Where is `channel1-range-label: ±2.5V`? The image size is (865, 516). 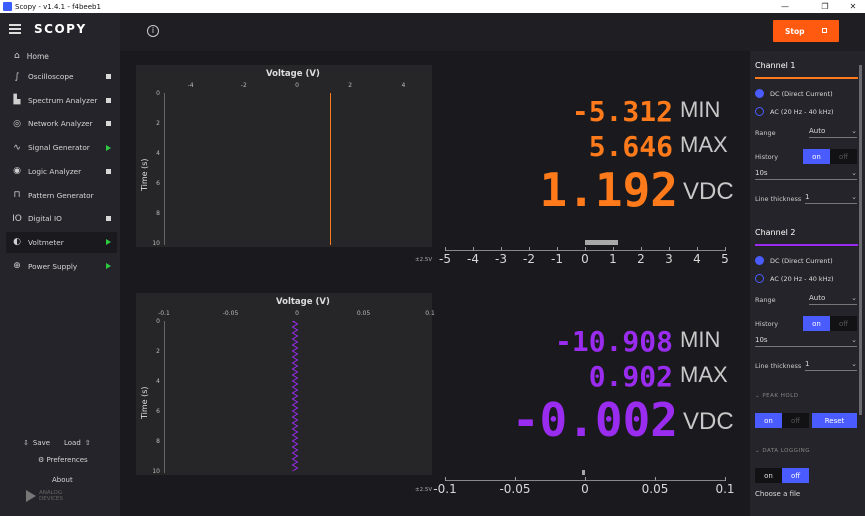 channel1-range-label: ±2.5V is located at coordinates (424, 260).